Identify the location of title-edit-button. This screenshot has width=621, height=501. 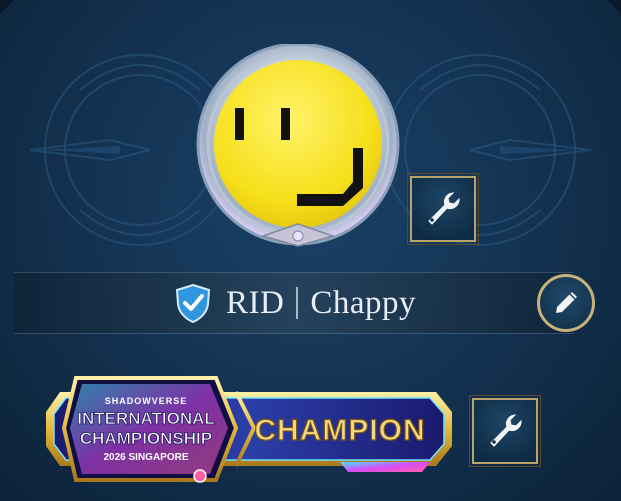
(505, 431).